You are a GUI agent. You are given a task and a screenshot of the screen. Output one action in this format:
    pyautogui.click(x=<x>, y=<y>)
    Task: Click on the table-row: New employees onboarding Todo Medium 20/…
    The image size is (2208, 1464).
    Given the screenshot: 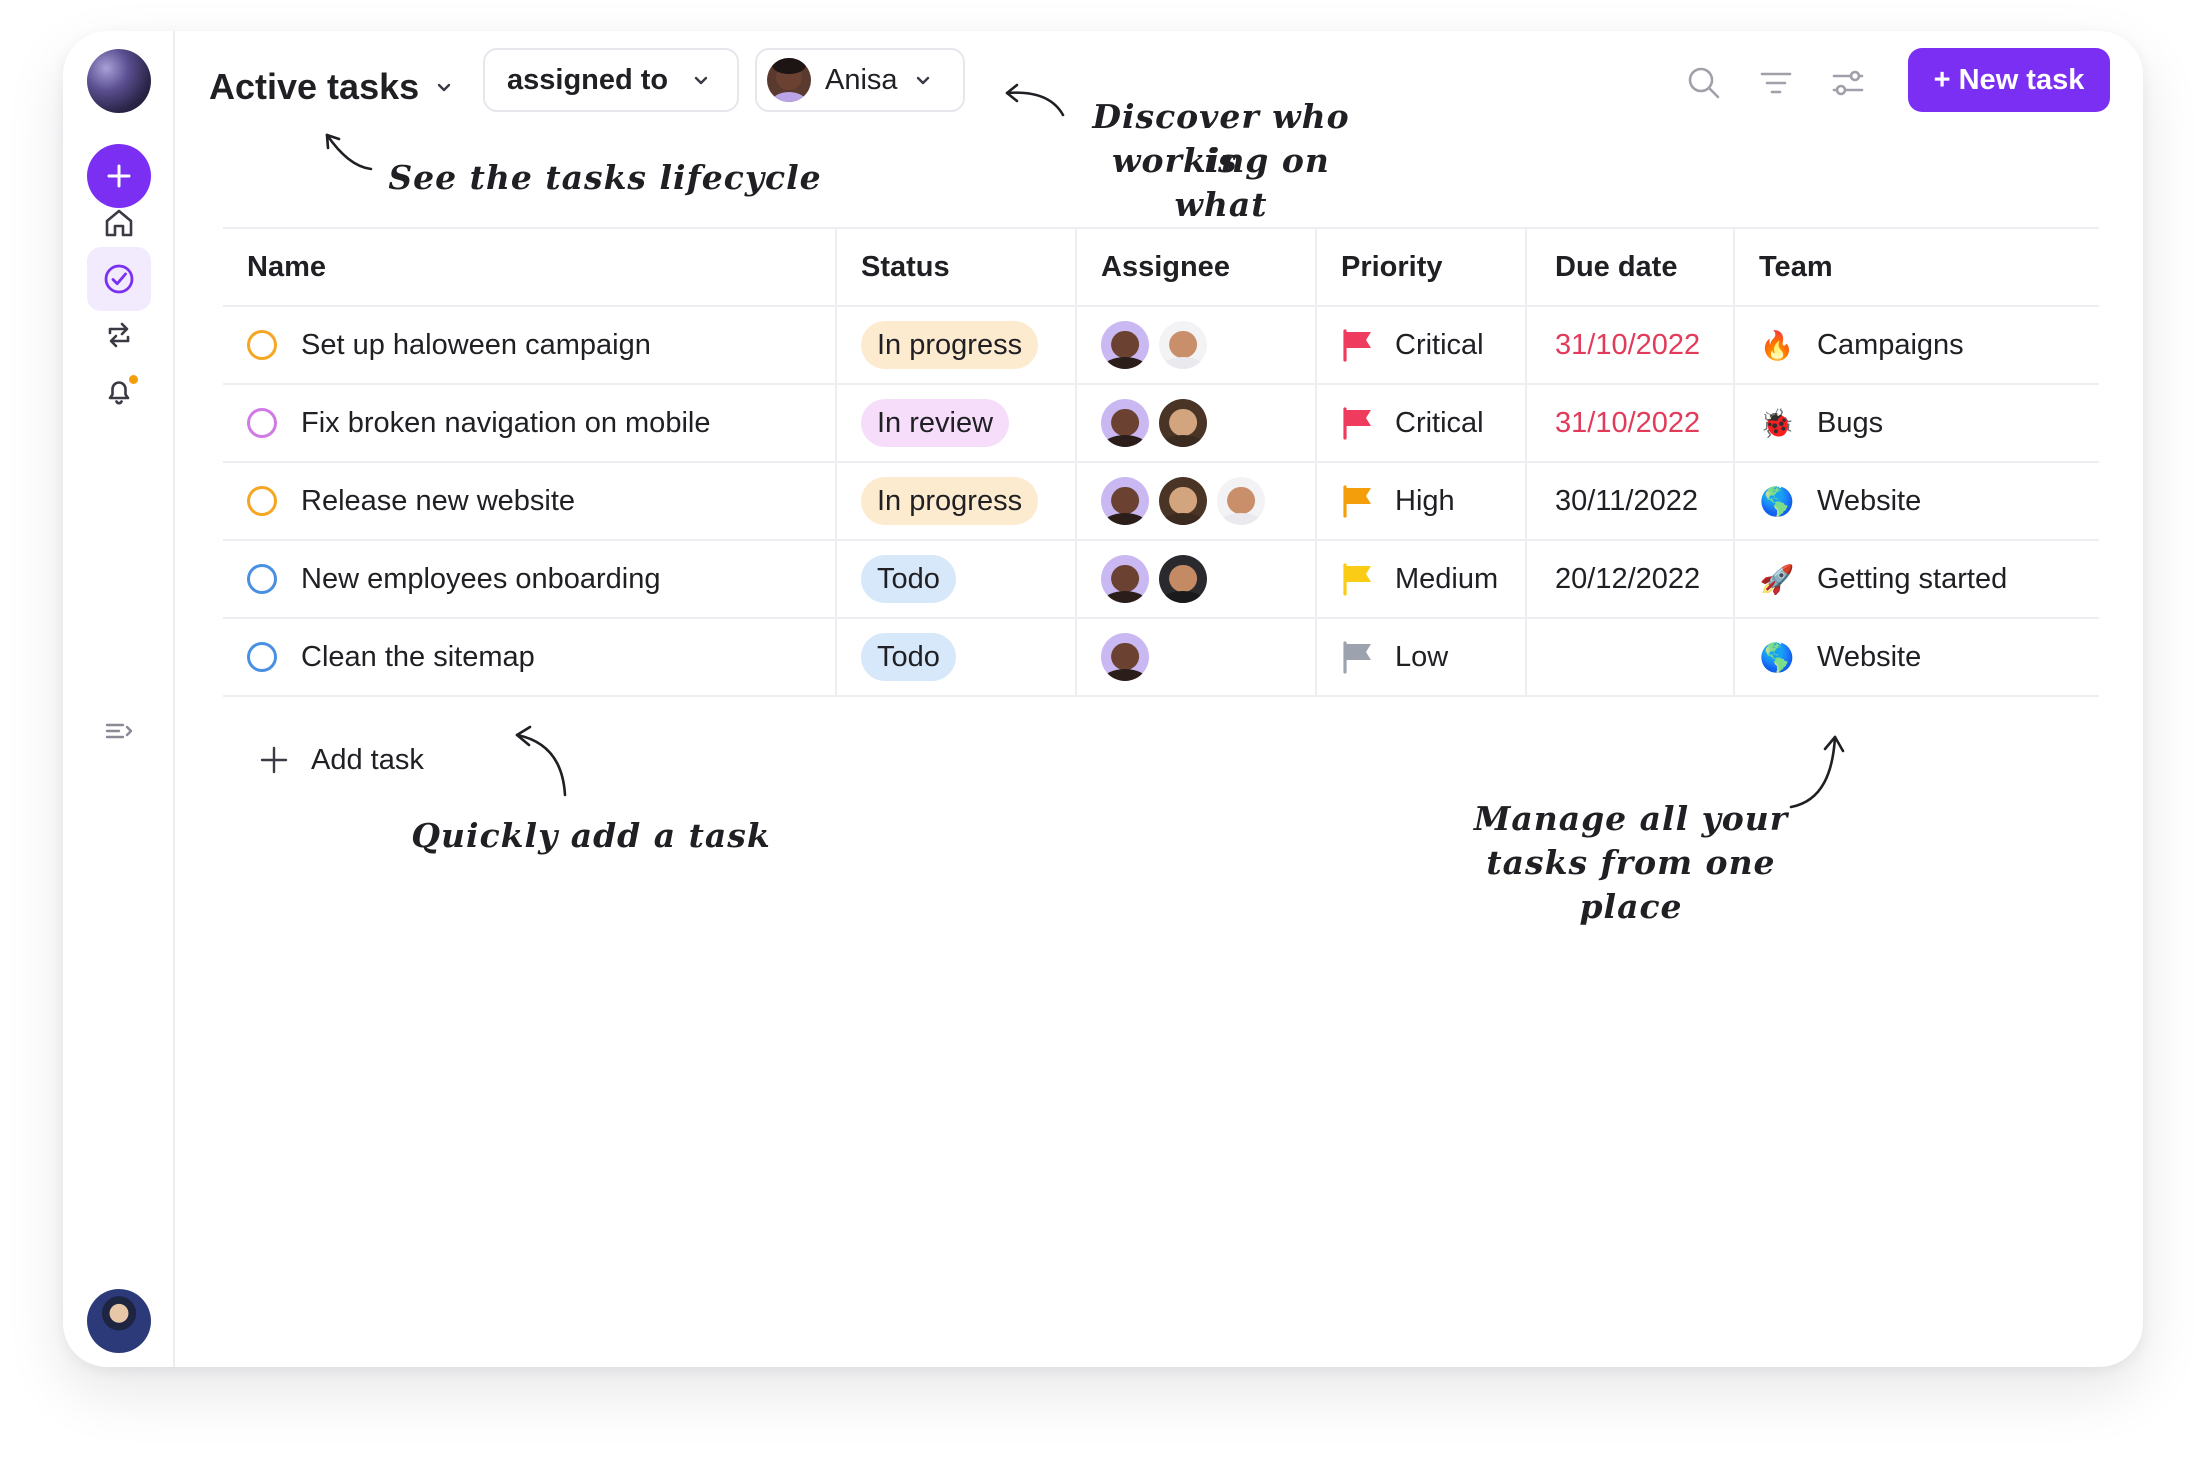 What is the action you would take?
    pyautogui.click(x=1161, y=580)
    